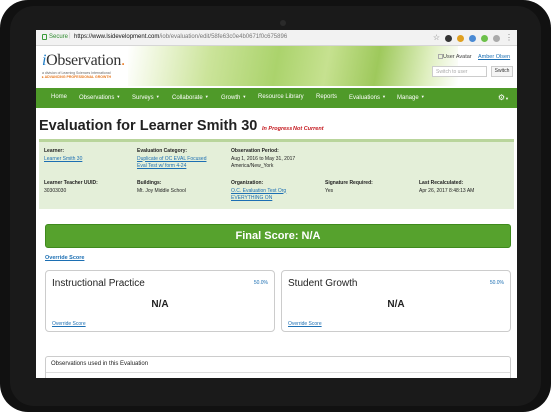 This screenshot has height=412, width=551. I want to click on nav-label: Resource Library, so click(281, 97).